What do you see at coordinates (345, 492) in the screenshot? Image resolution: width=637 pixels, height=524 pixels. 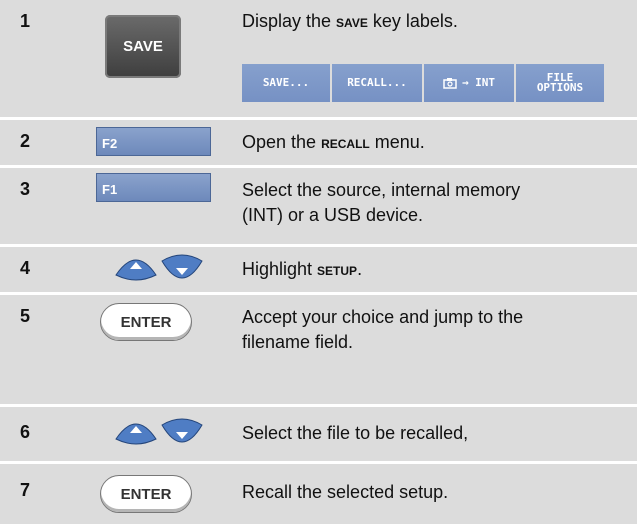 I see `step-description: Recall the selected setup.` at bounding box center [345, 492].